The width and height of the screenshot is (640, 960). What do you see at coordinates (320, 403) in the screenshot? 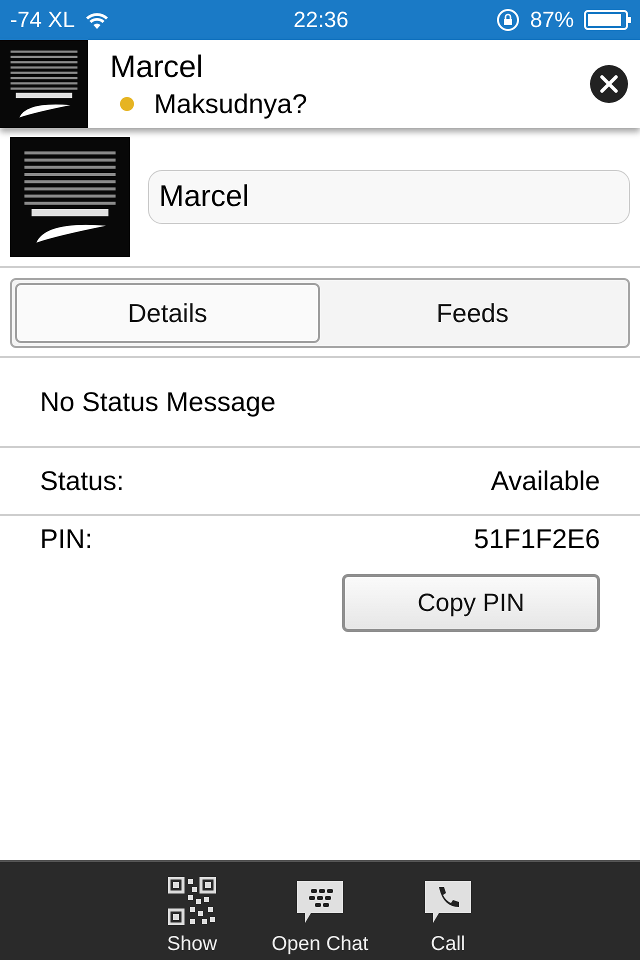
I see `status-message: No Status Message` at bounding box center [320, 403].